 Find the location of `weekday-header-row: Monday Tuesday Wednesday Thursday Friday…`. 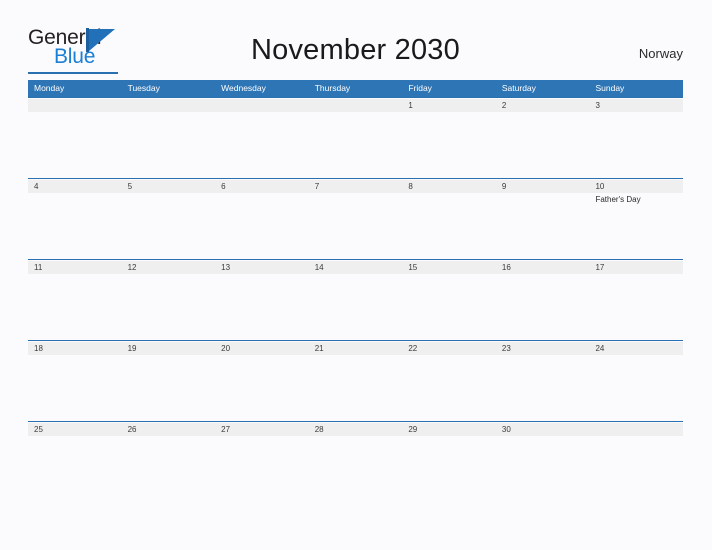

weekday-header-row: Monday Tuesday Wednesday Thursday Friday… is located at coordinates (355, 88).